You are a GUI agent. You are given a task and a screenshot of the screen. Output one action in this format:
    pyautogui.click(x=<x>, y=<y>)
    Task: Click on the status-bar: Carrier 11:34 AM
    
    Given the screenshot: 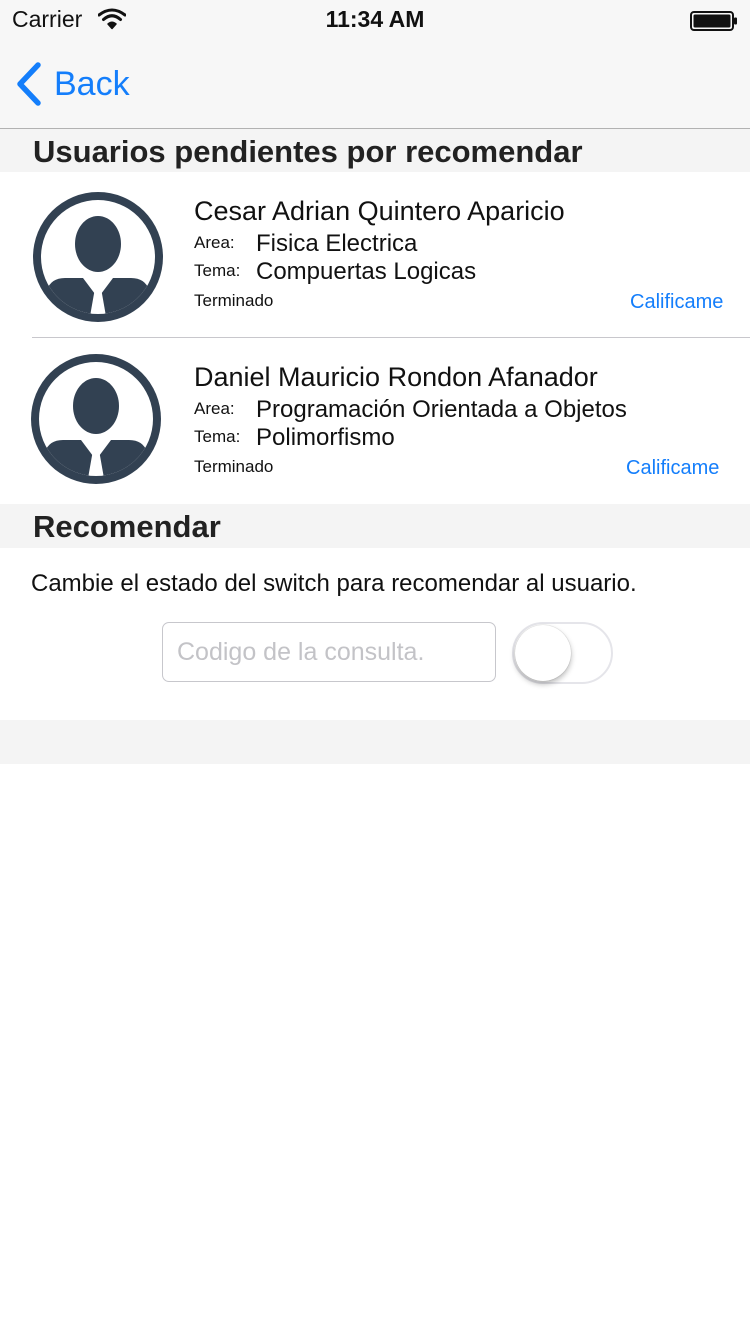 What is the action you would take?
    pyautogui.click(x=375, y=20)
    